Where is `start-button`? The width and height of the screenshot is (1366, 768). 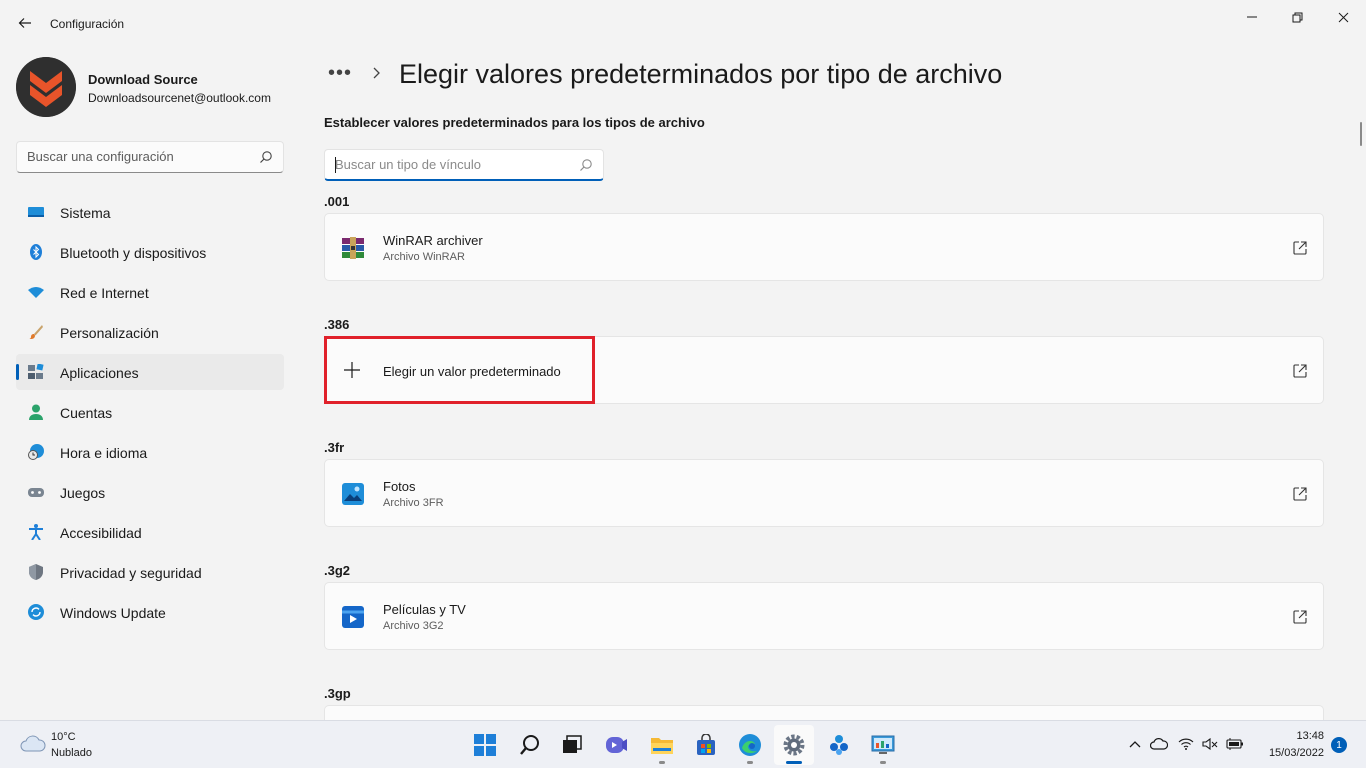 start-button is located at coordinates (485, 745).